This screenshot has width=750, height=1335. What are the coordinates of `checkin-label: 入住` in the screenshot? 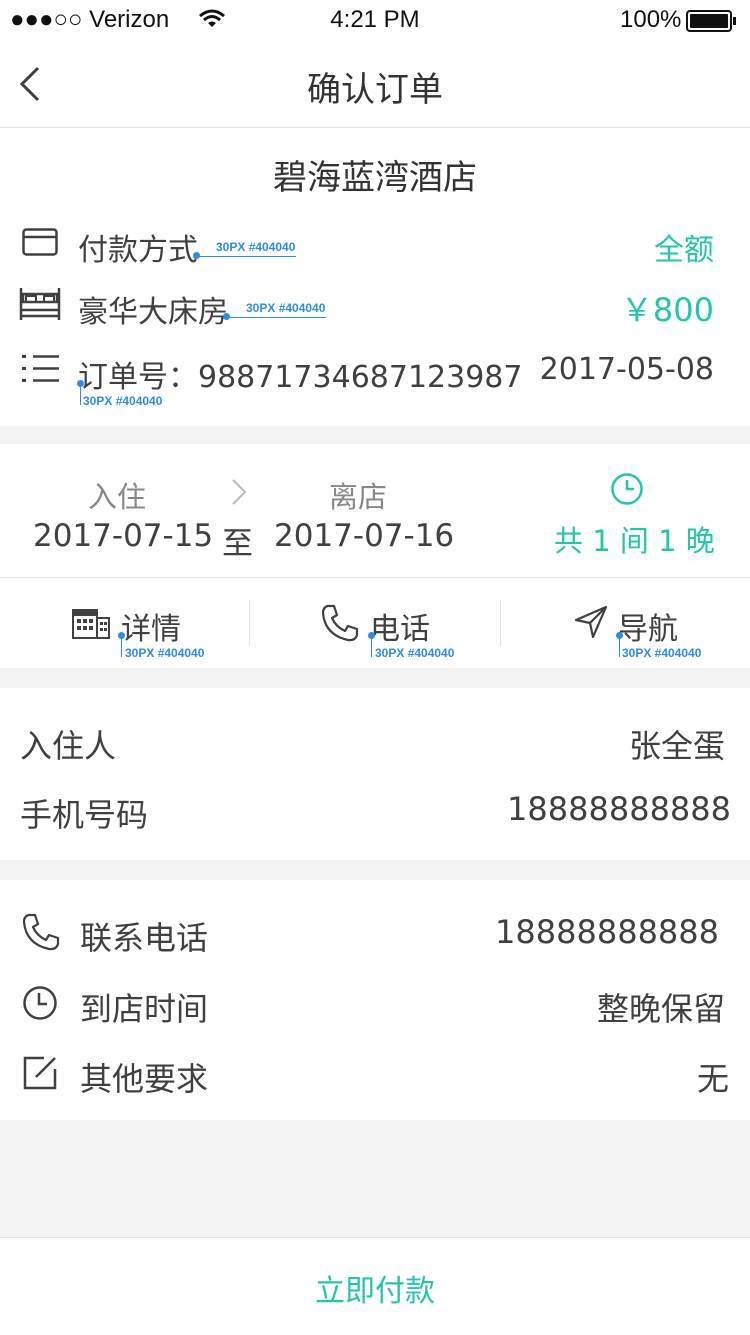 It's located at (117, 497).